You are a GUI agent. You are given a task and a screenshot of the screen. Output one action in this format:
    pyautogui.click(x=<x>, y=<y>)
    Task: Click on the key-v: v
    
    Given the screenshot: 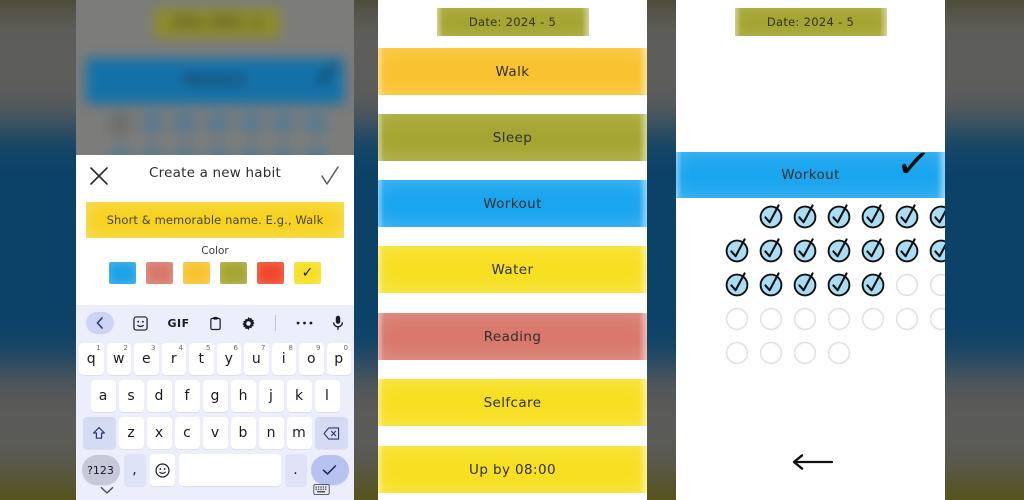 What is the action you would take?
    pyautogui.click(x=215, y=433)
    